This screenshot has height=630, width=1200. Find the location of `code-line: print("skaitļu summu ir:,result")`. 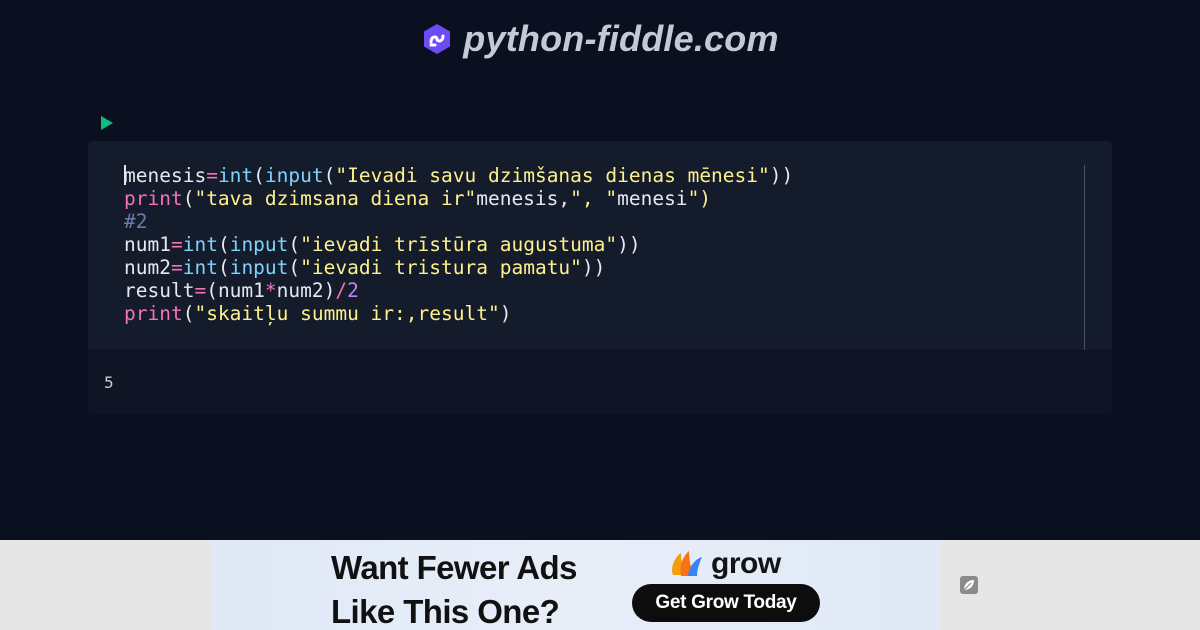

code-line: print("skaitļu summu ir:,result") is located at coordinates (458, 313).